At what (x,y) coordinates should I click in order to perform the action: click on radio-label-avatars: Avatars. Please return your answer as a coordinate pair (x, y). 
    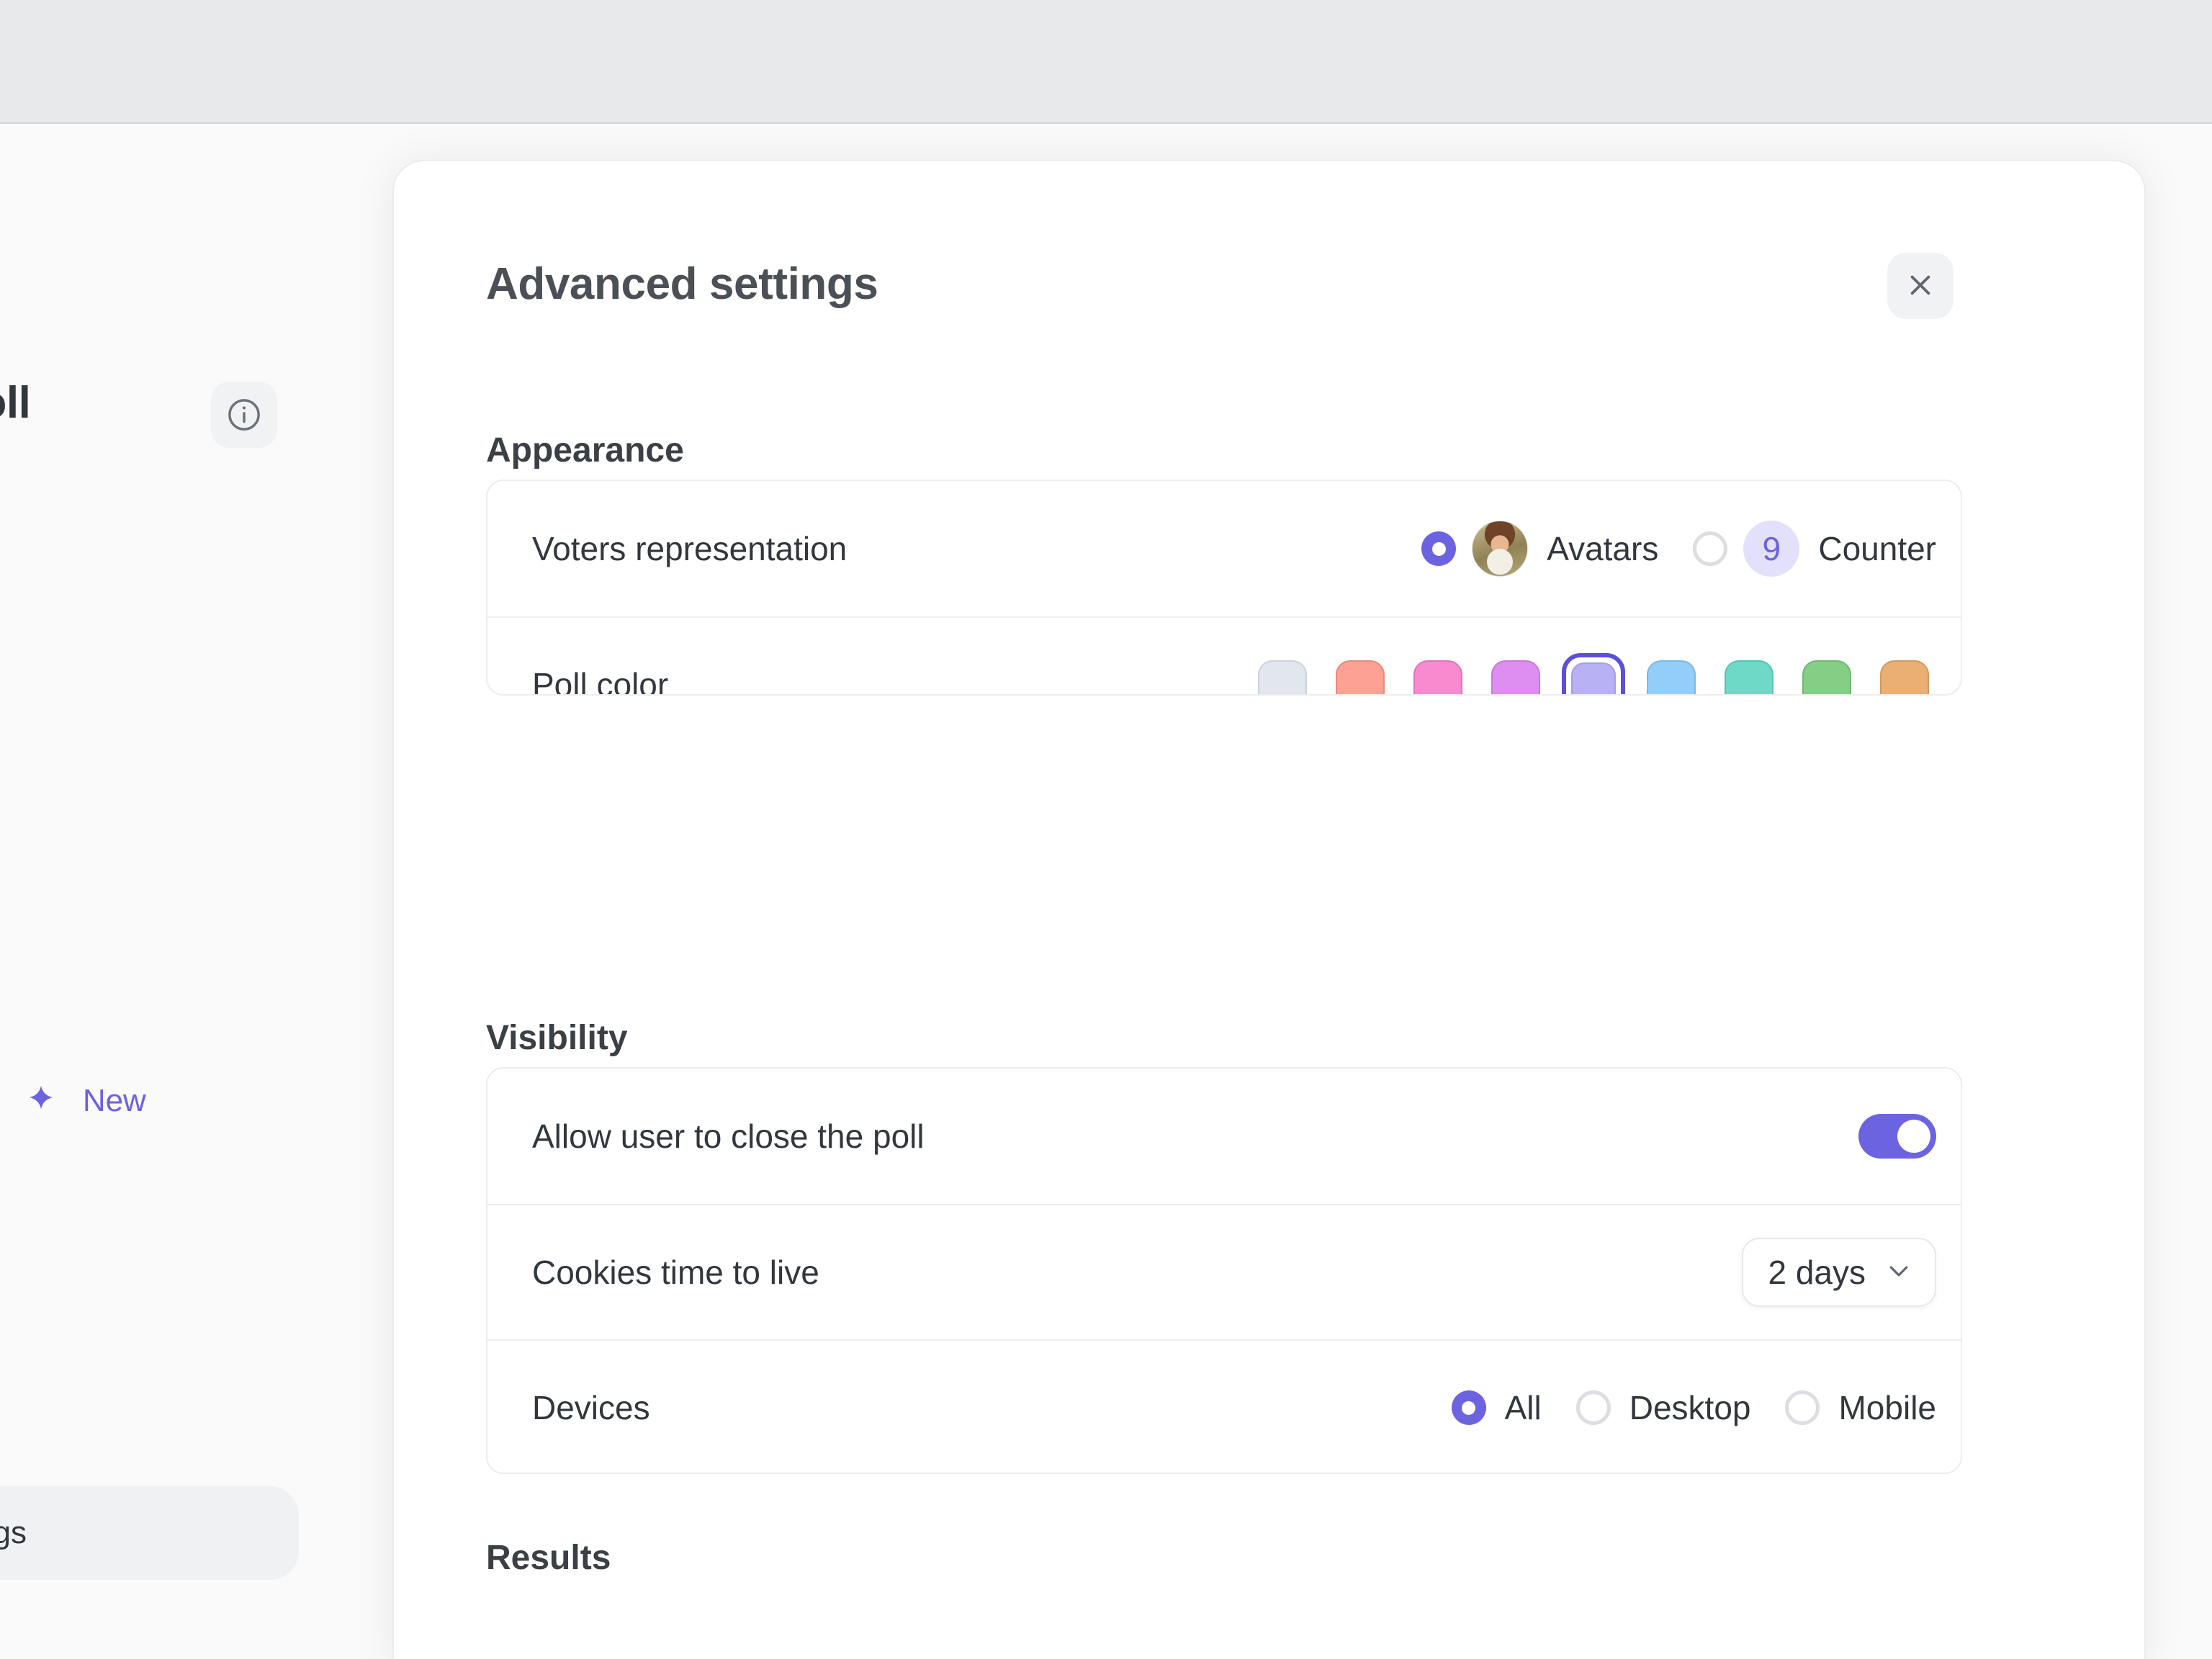
    Looking at the image, I should click on (1603, 548).